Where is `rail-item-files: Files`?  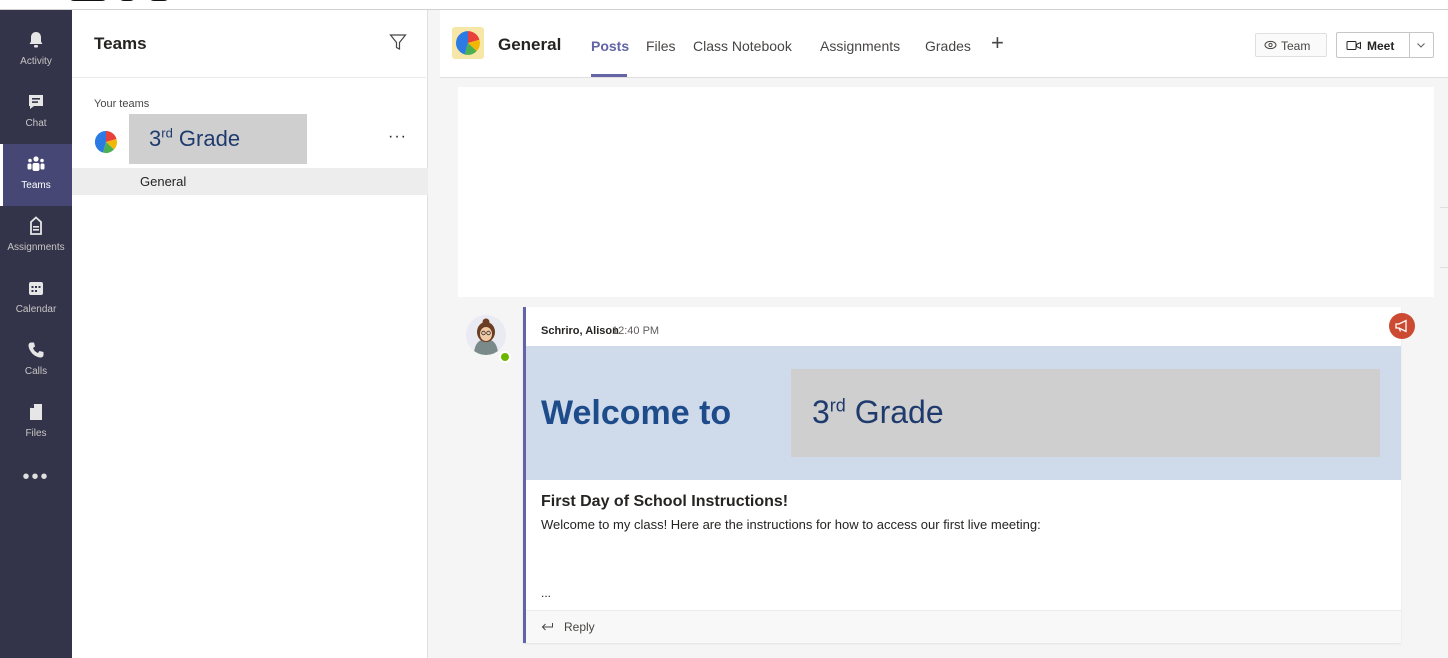 rail-item-files: Files is located at coordinates (36, 423).